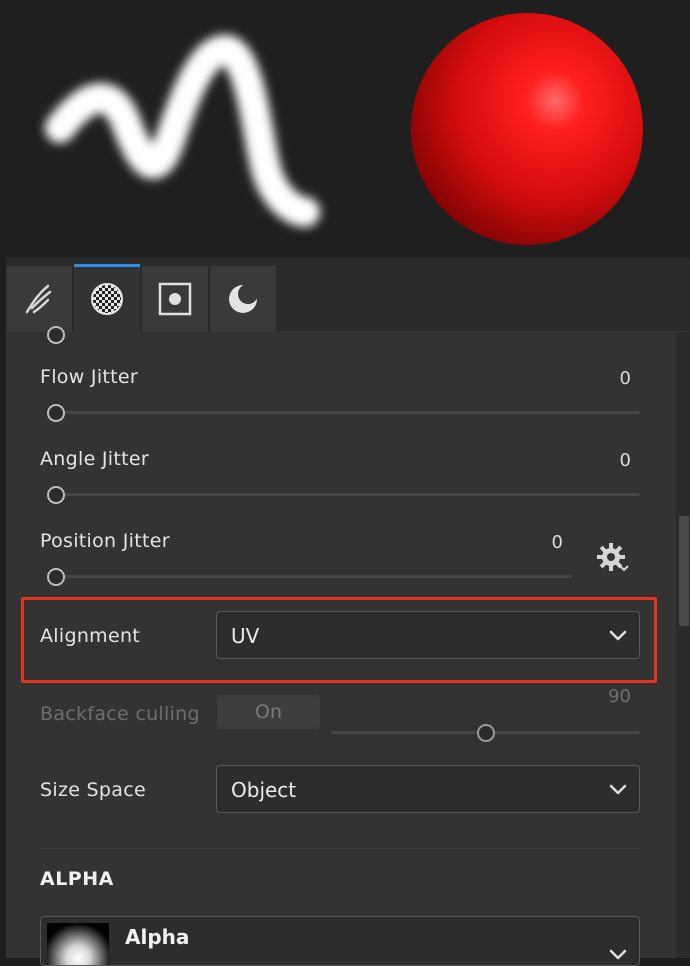 Image resolution: width=690 pixels, height=966 pixels. What do you see at coordinates (484, 331) in the screenshot?
I see `tab-underline` at bounding box center [484, 331].